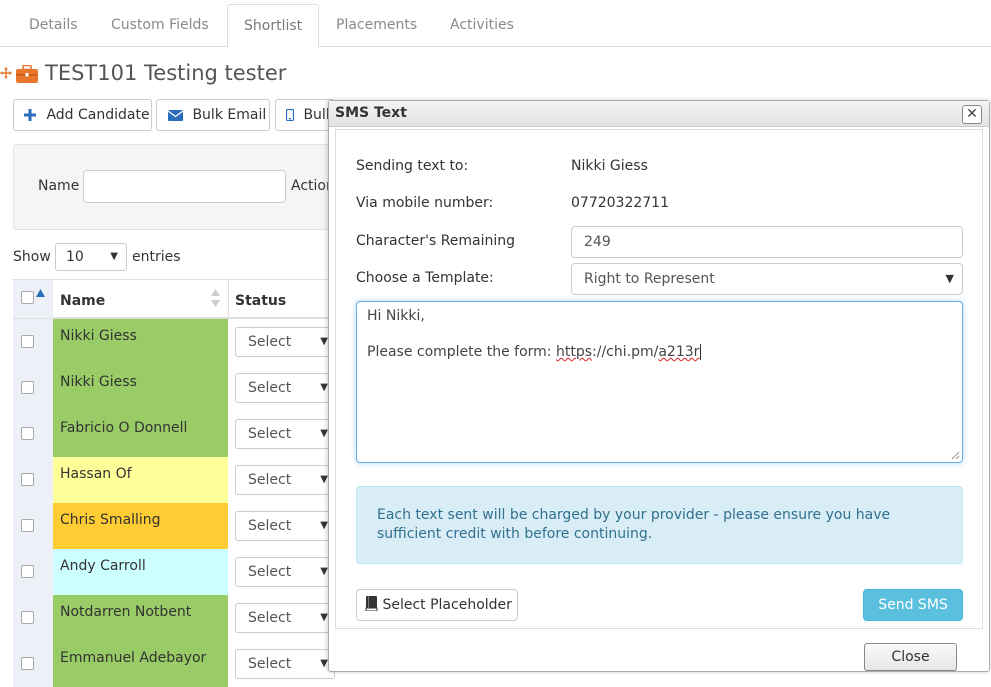 This screenshot has height=687, width=991. What do you see at coordinates (620, 203) in the screenshot?
I see `mobile-number-value: 07720322711` at bounding box center [620, 203].